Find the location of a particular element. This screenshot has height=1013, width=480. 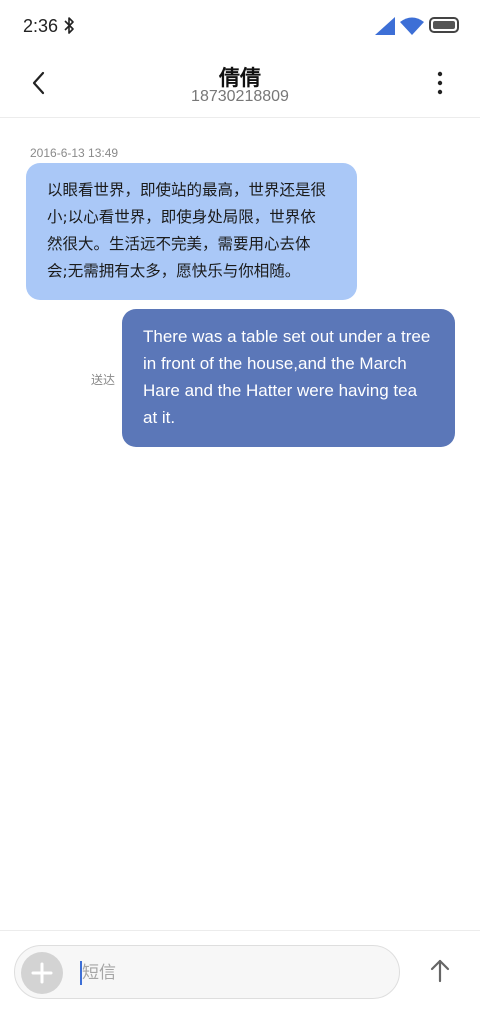

wifi-icon is located at coordinates (412, 26).